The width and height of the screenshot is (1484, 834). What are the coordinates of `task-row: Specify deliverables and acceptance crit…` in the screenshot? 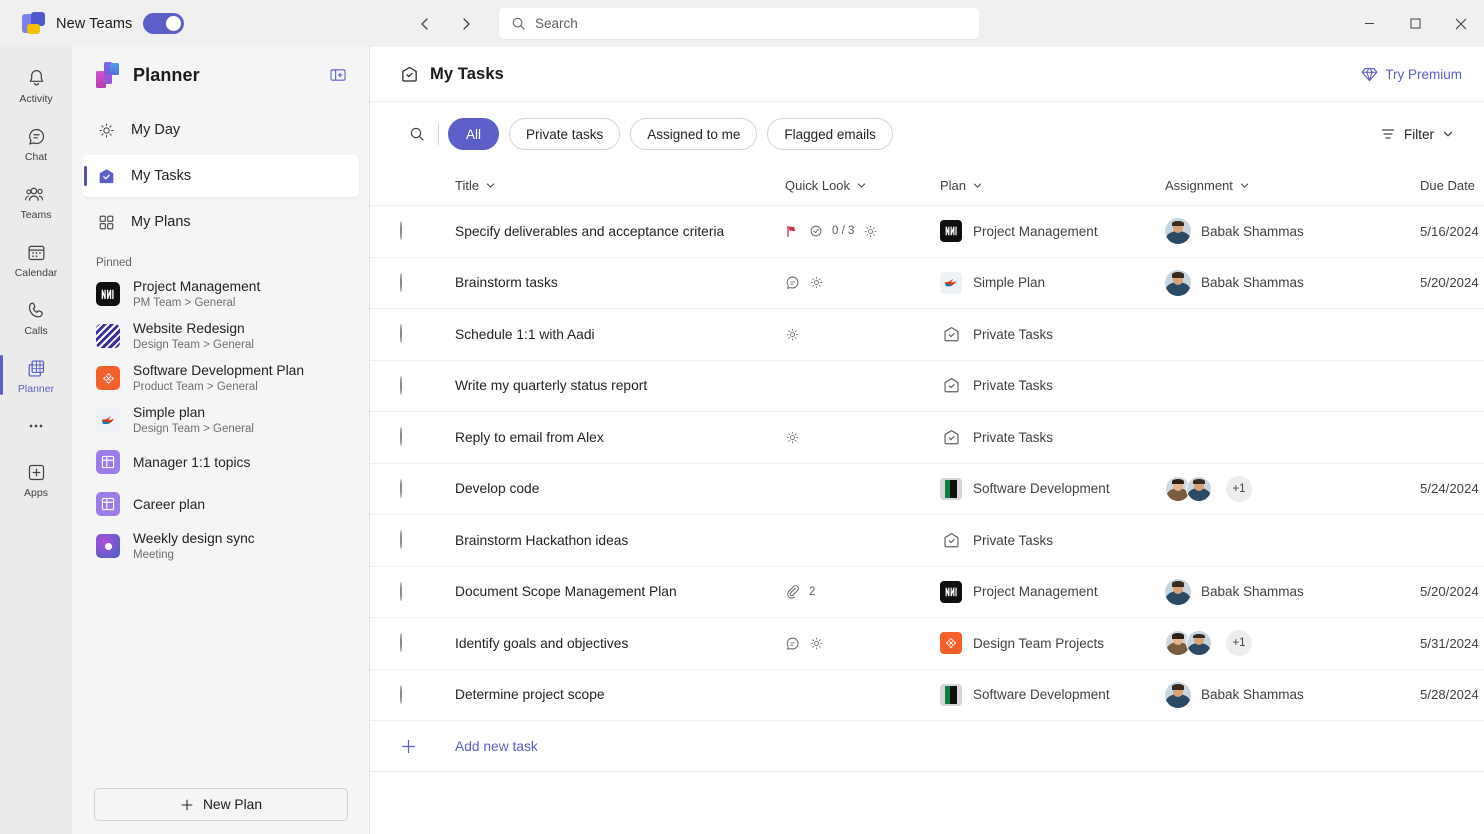 It's located at (927, 232).